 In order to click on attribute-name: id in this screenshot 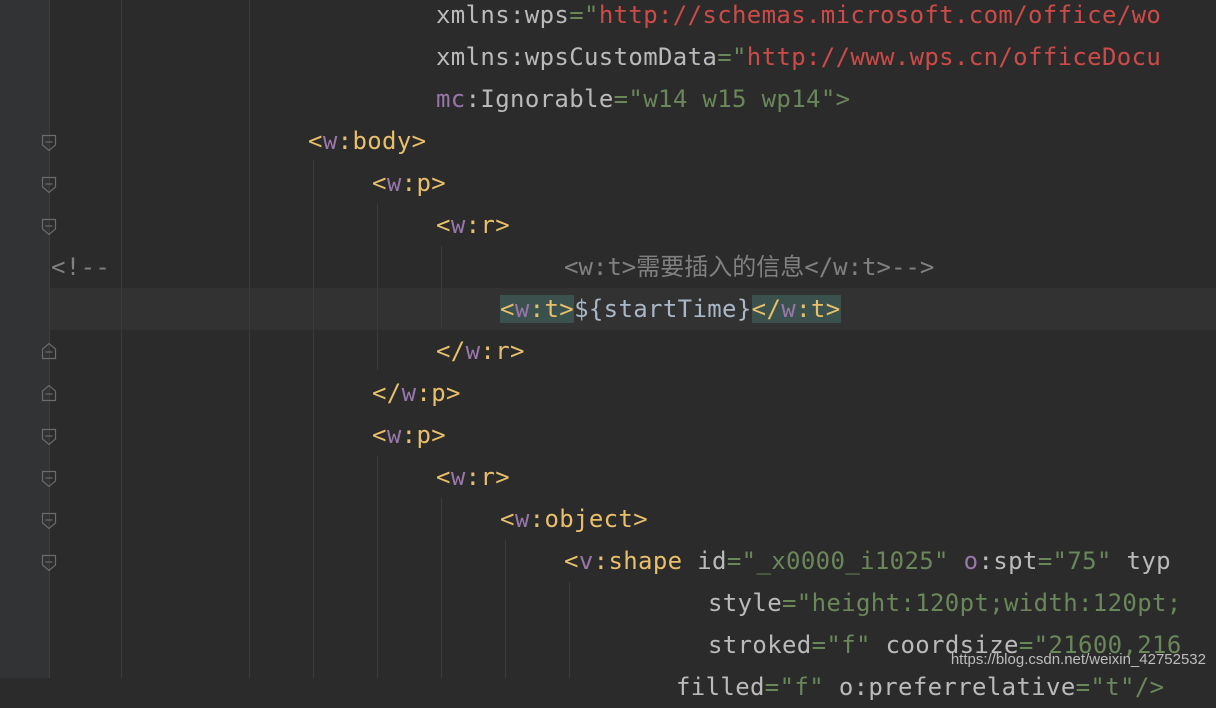, I will do `click(704, 561)`.